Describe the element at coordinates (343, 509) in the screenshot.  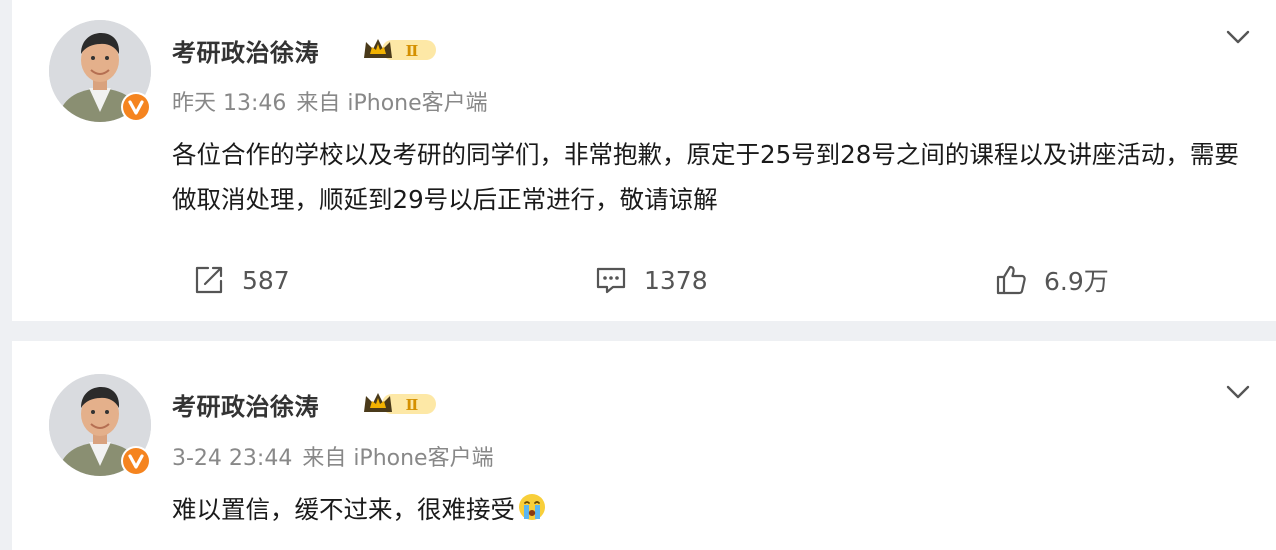
I see `post-text: 难以置信，缓不过来，很难接受` at that location.